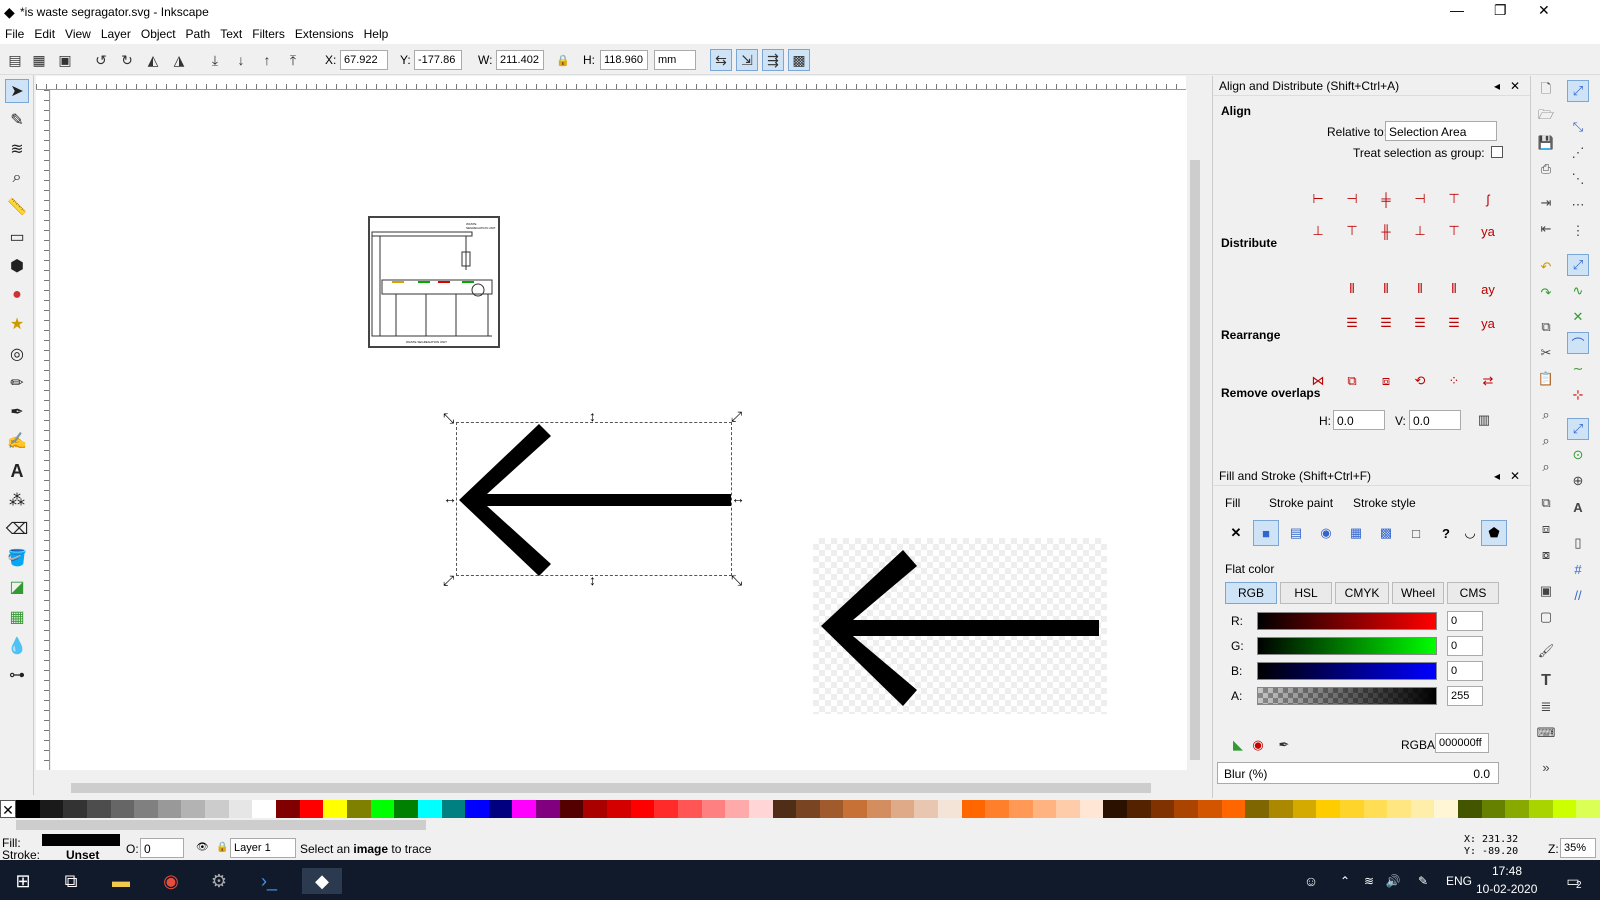 This screenshot has height=900, width=1600. What do you see at coordinates (1386, 231) in the screenshot?
I see `align-button: ╫` at bounding box center [1386, 231].